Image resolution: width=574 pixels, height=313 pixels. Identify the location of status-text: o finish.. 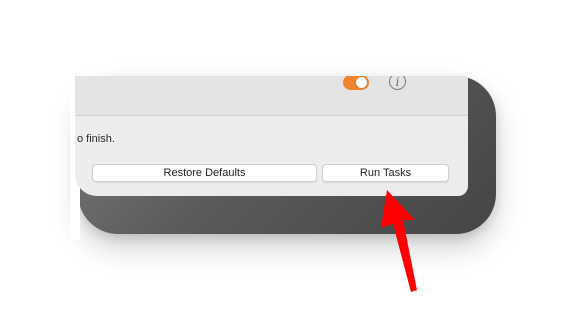
(96, 139).